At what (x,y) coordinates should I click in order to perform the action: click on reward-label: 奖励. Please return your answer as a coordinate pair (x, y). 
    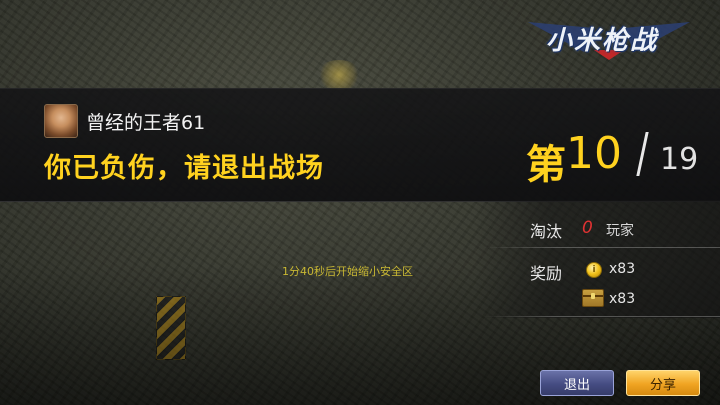
    Looking at the image, I should click on (546, 273).